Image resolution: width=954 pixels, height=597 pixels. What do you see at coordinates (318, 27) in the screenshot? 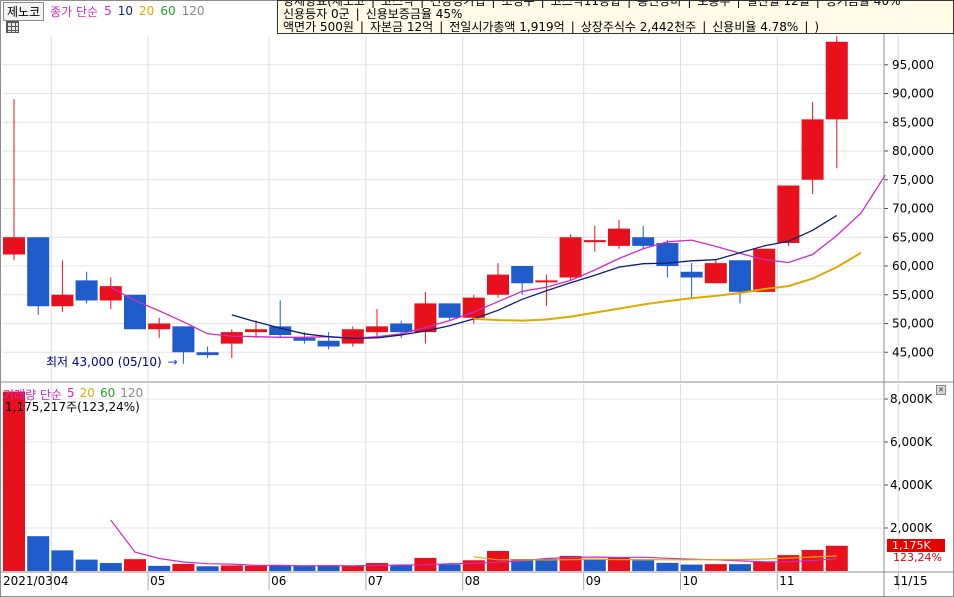
I see `info-item: 액면가 500원` at bounding box center [318, 27].